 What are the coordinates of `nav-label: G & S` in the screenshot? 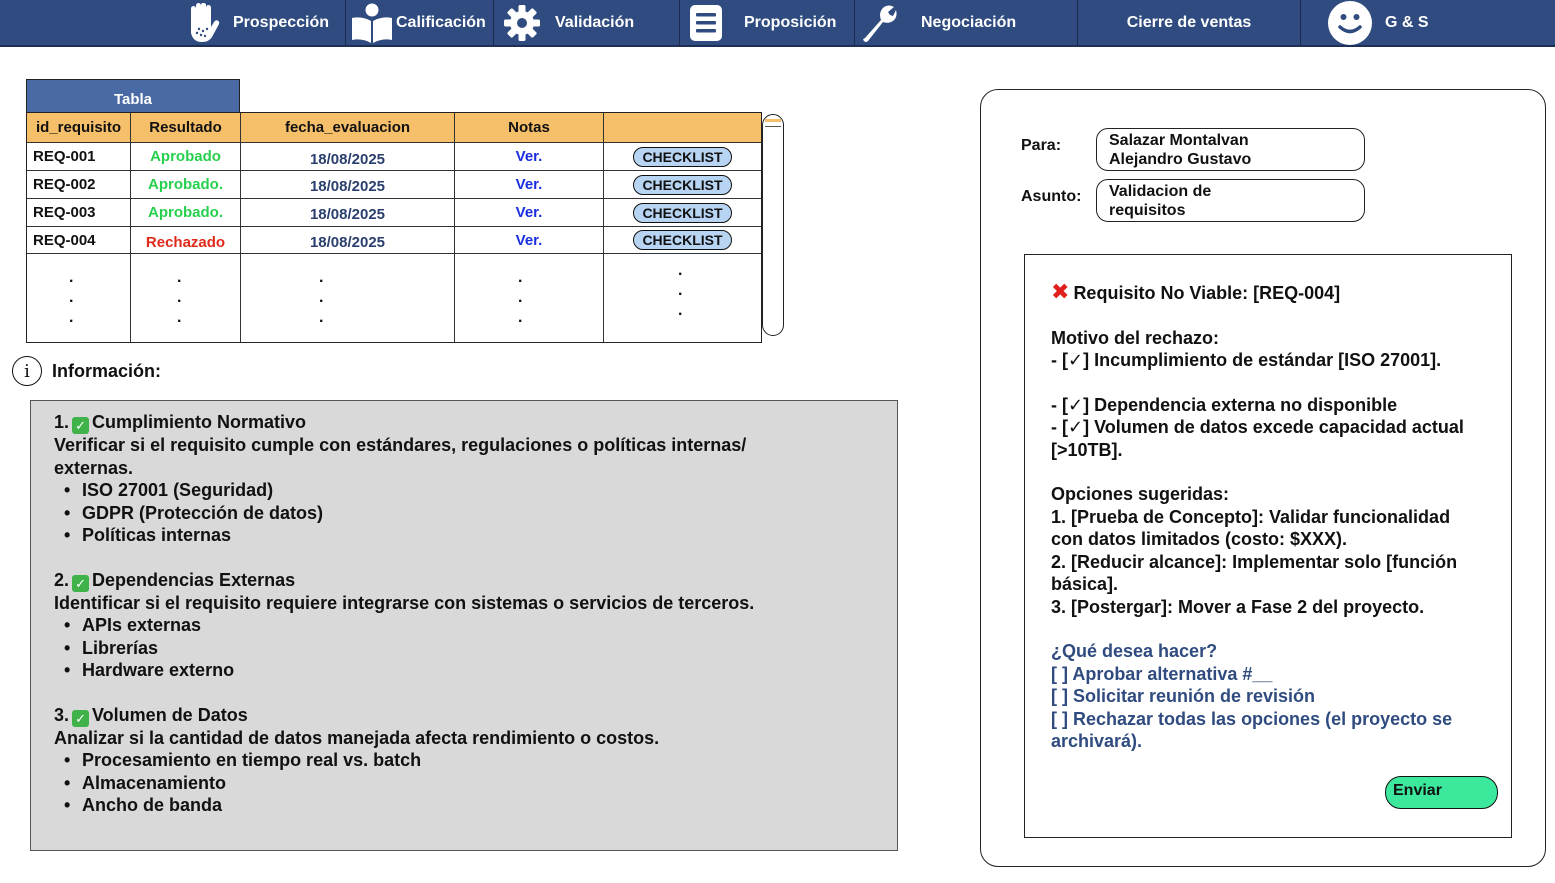 It's located at (1407, 22).